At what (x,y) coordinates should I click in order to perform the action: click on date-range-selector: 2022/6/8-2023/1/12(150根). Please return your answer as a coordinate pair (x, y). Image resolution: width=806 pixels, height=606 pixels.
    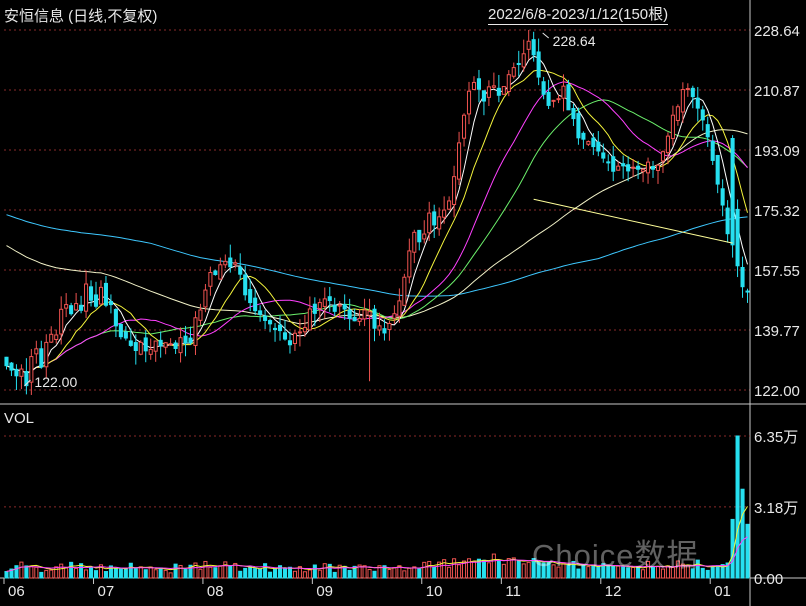
    Looking at the image, I should click on (578, 15).